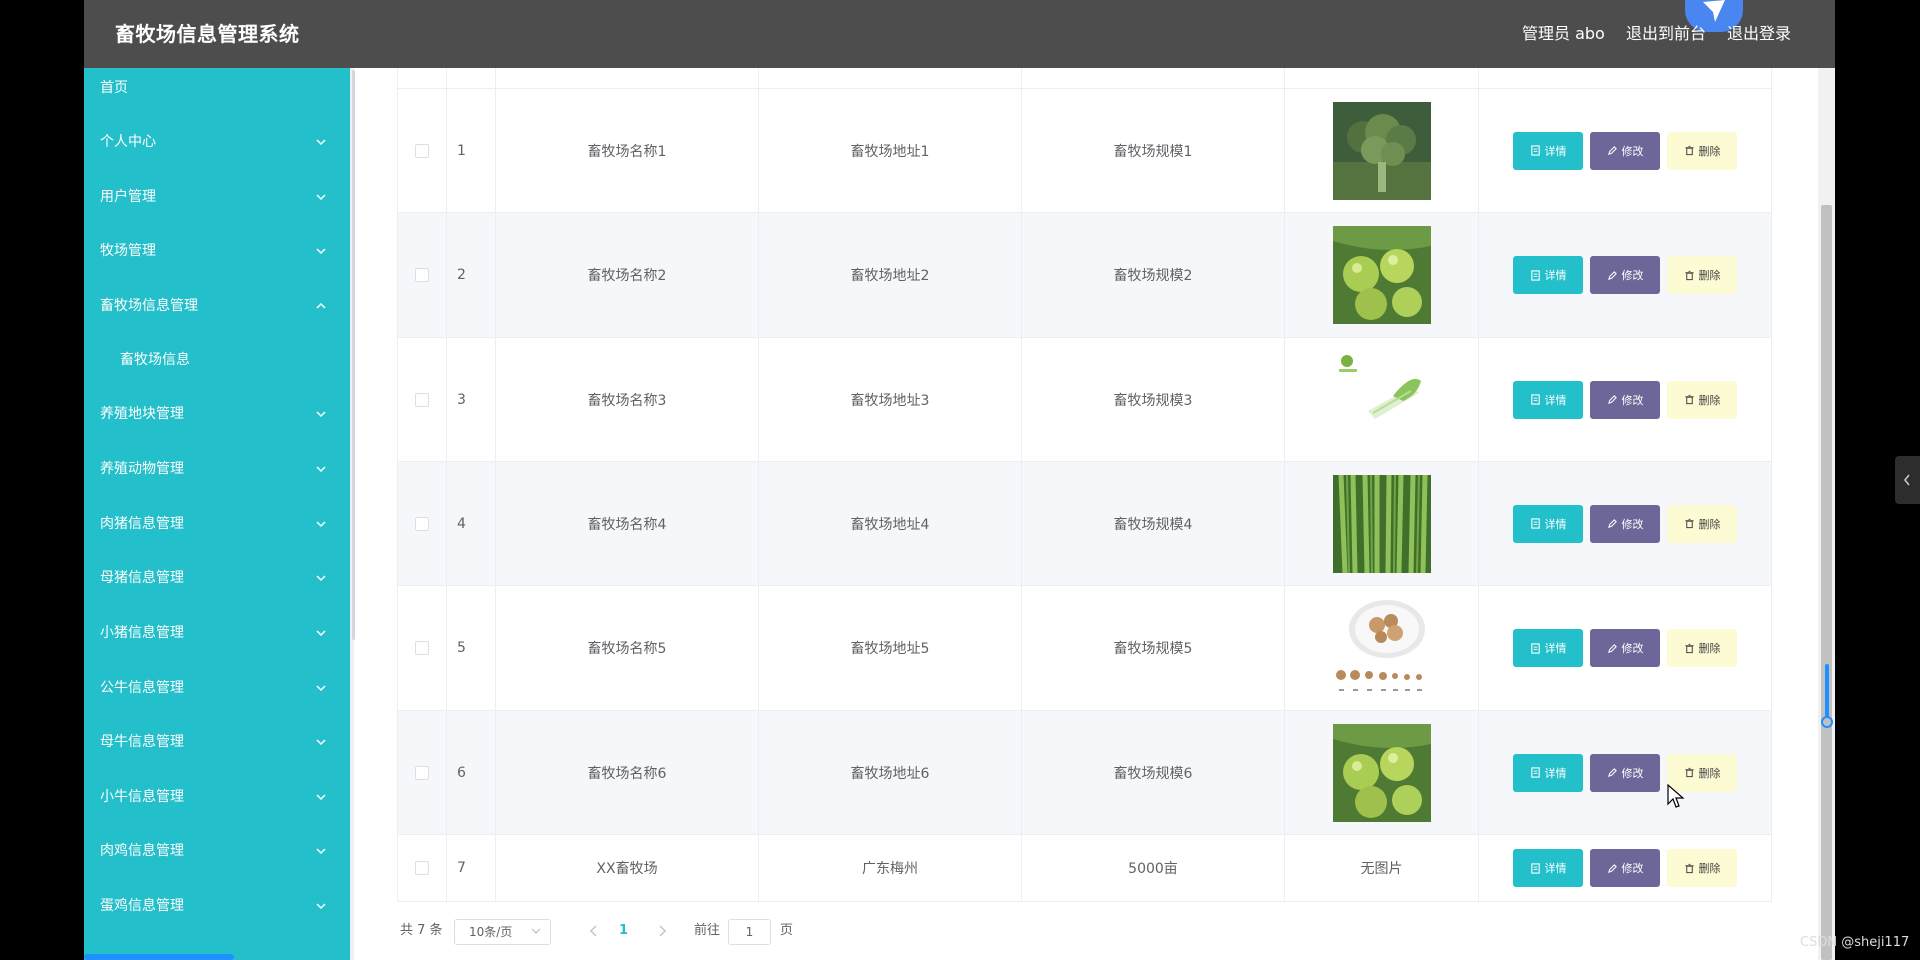 The image size is (1920, 960). I want to click on sidebar-item: 小猪信息管理, so click(217, 633).